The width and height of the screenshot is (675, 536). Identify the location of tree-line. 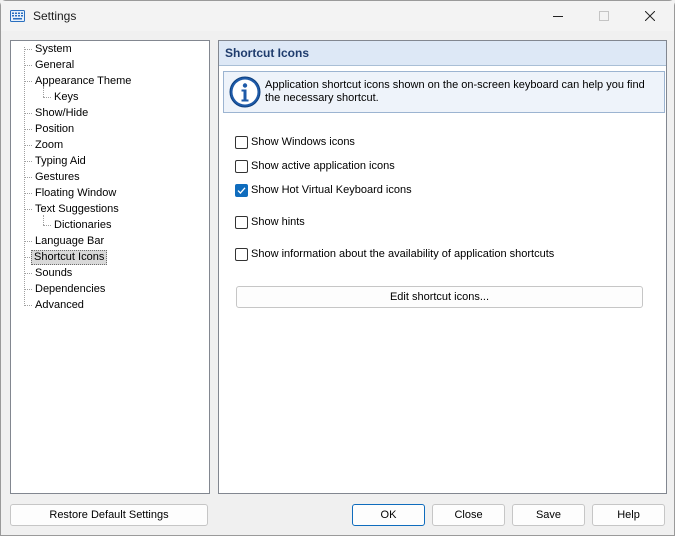
(24, 175).